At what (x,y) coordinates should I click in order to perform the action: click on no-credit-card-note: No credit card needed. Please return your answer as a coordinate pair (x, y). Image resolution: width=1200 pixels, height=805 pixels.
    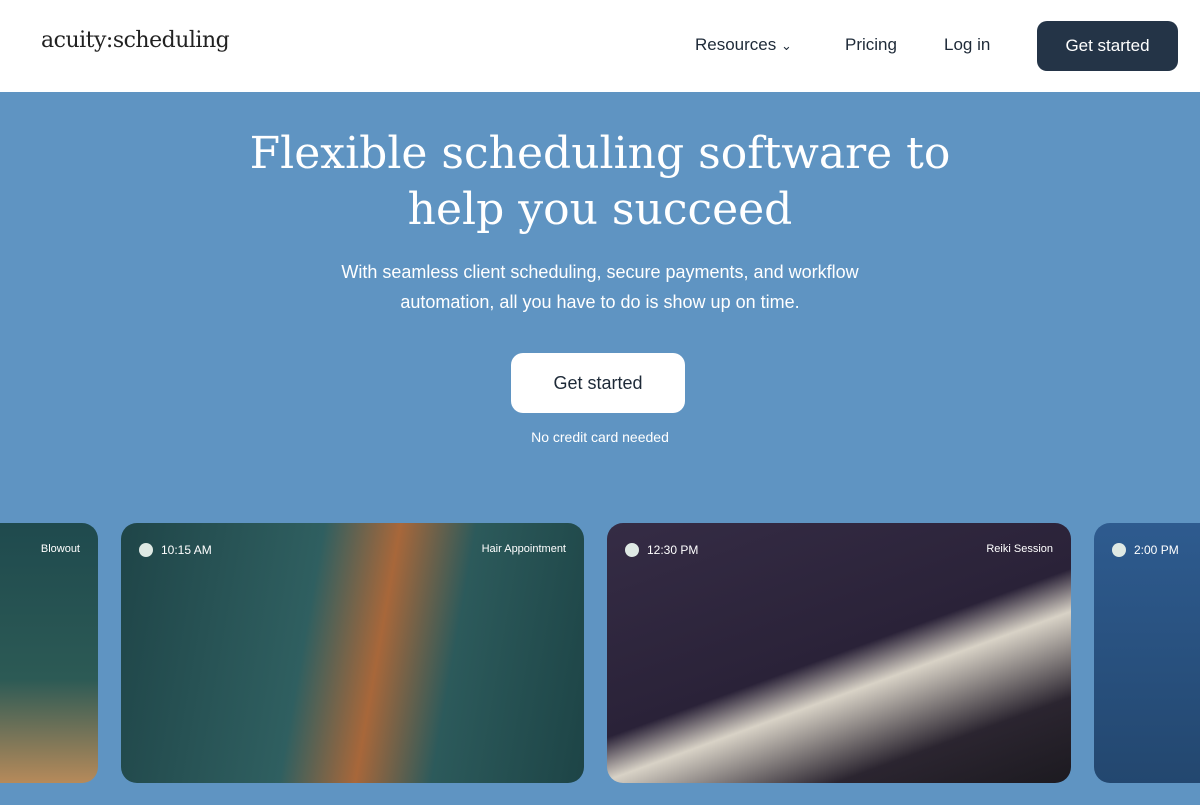
    Looking at the image, I should click on (600, 437).